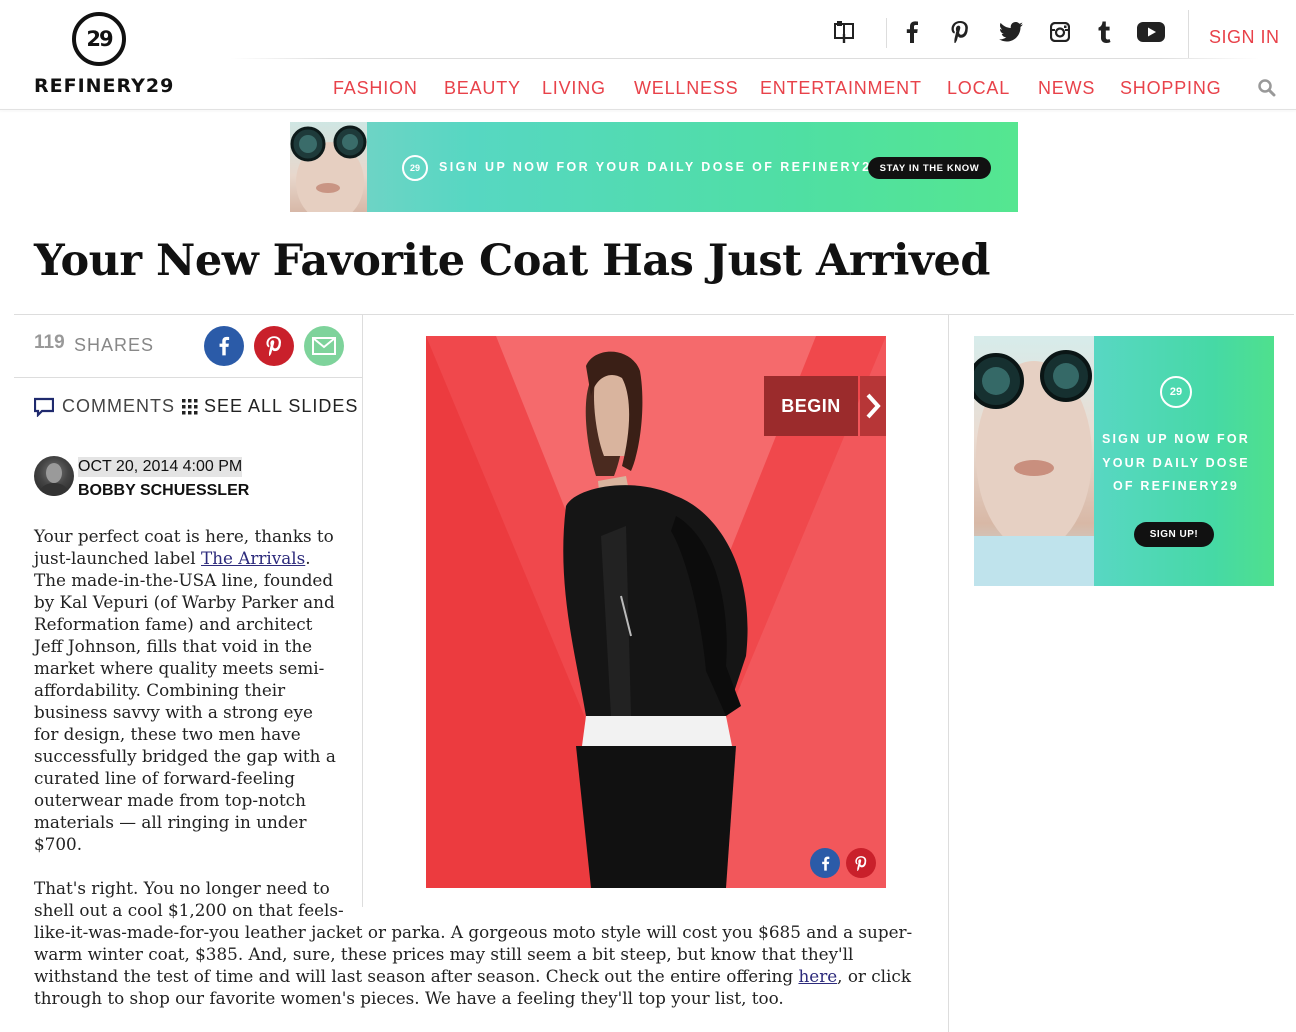 The height and width of the screenshot is (1032, 1296). I want to click on sign-up-button: SIGN UP!, so click(1174, 534).